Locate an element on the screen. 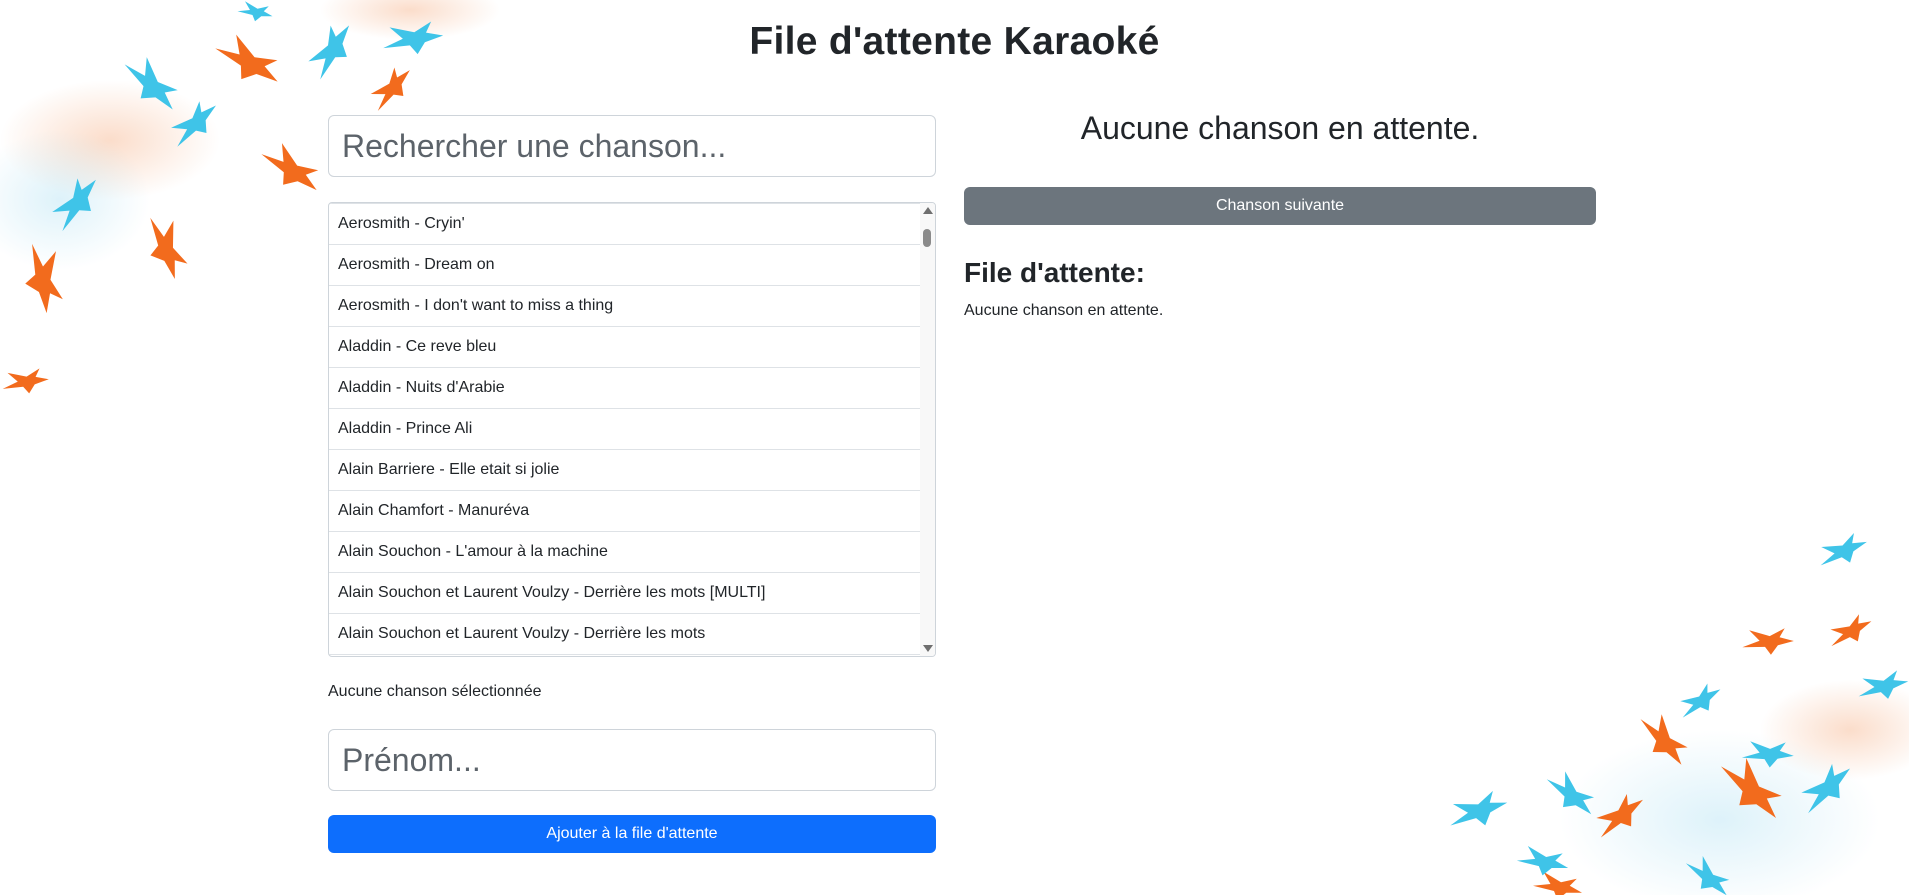  song-list-item: Aladdin - Ce reve bleu is located at coordinates (625, 347).